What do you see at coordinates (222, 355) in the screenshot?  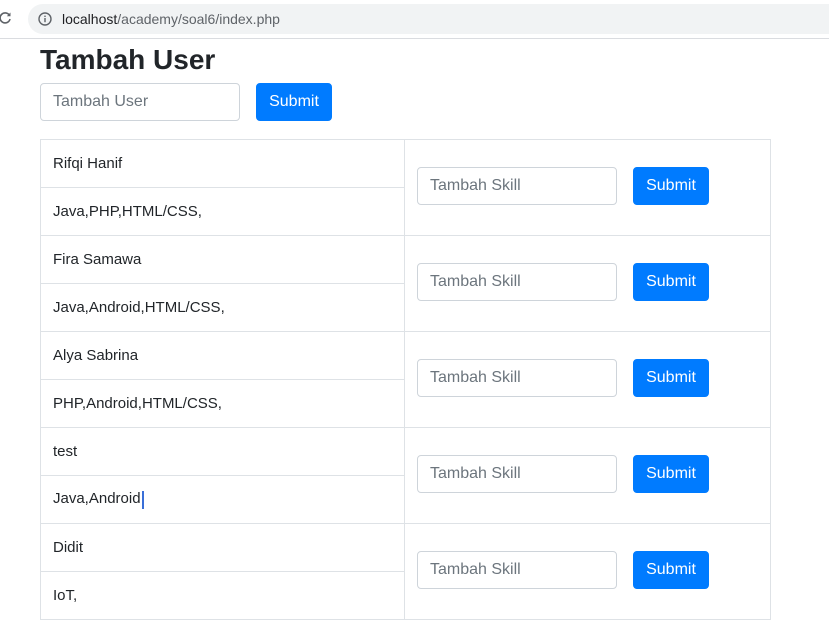 I see `user-name-cell: Alya Sabrina` at bounding box center [222, 355].